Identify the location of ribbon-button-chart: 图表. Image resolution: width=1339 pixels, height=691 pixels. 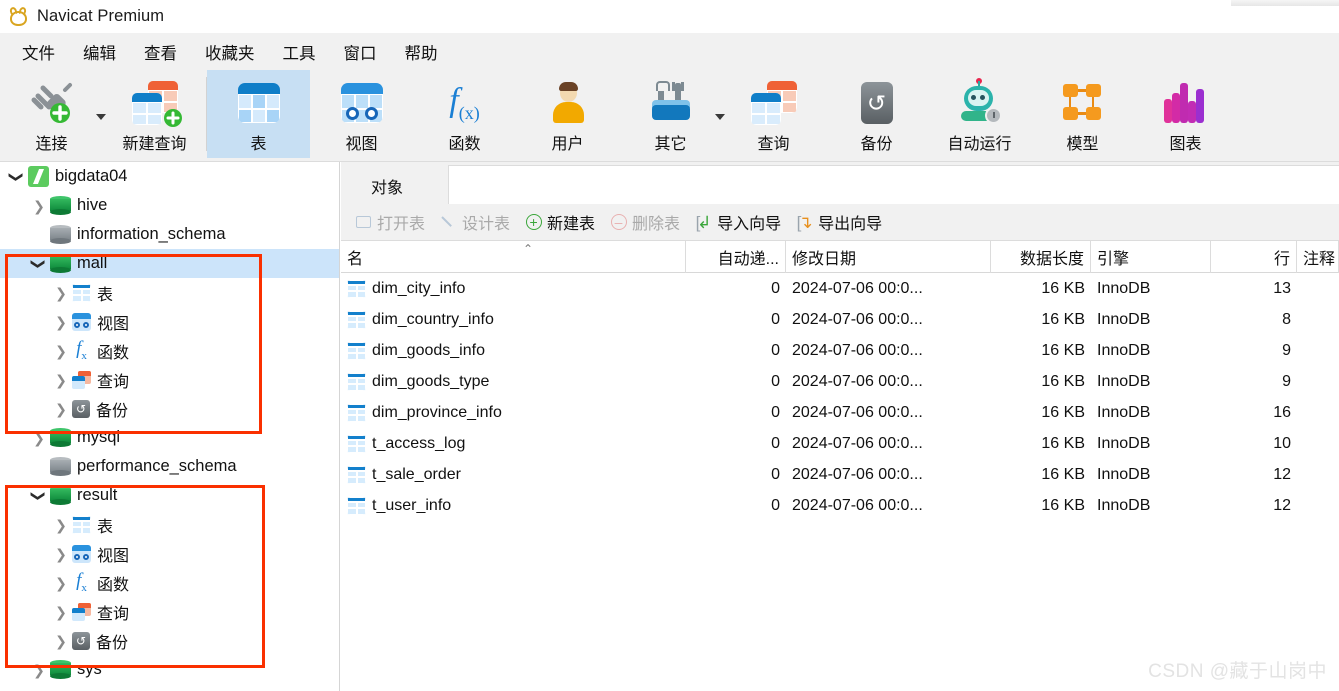
(1185, 114).